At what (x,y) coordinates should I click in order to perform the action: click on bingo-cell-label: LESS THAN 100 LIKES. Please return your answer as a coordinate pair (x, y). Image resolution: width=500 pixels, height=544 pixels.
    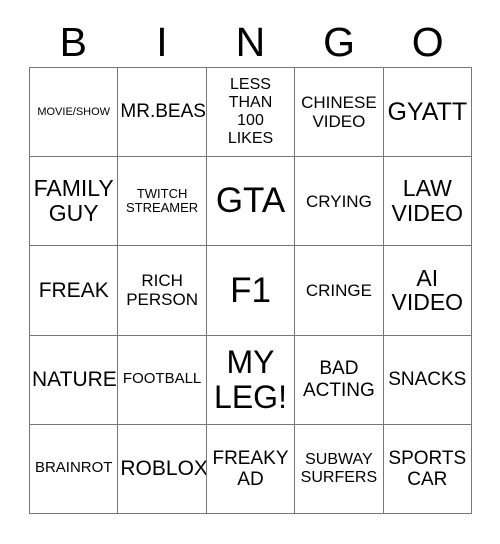
    Looking at the image, I should click on (250, 111).